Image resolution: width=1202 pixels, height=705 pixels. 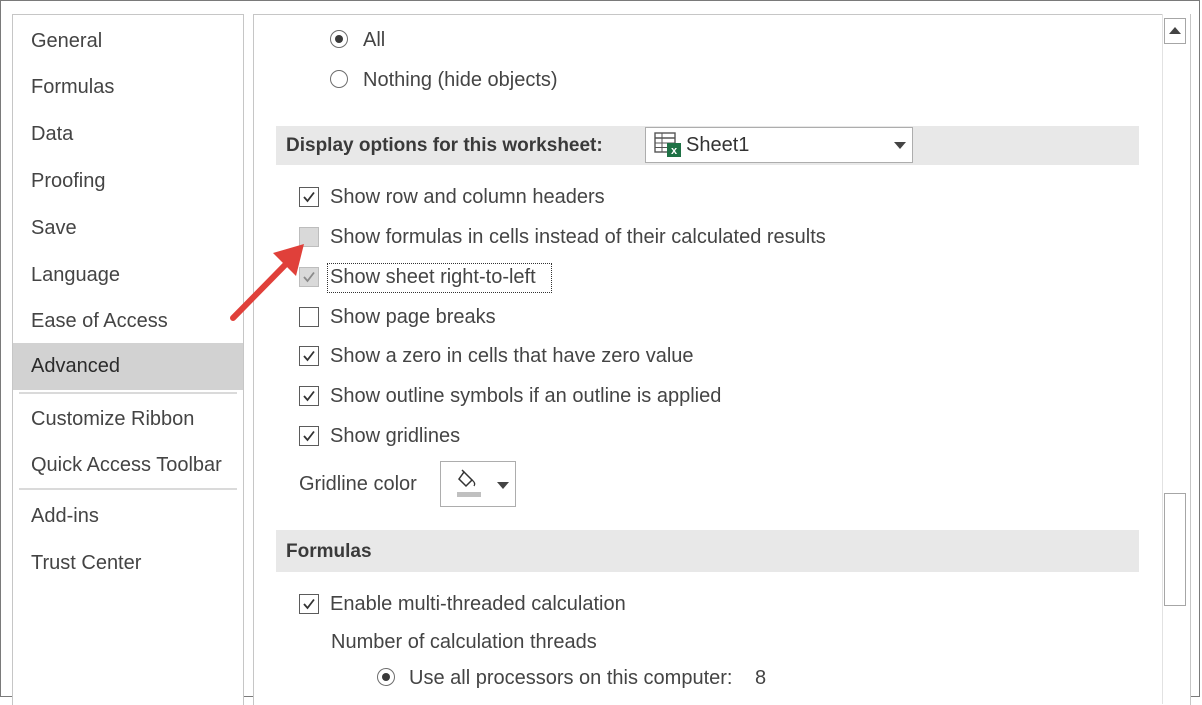 I want to click on use-all-processors-label: Use all processors on this computer:, so click(x=570, y=678).